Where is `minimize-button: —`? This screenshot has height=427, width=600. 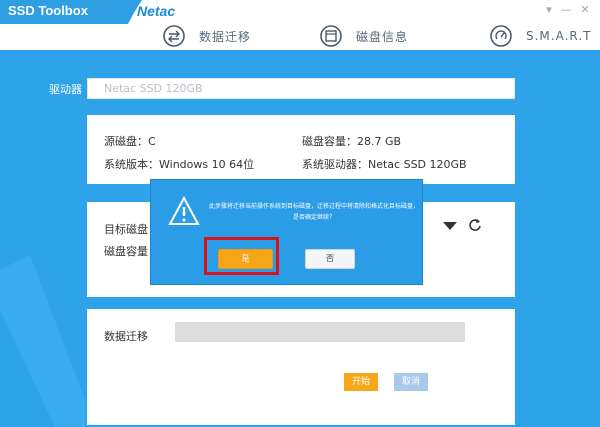 minimize-button: — is located at coordinates (566, 10).